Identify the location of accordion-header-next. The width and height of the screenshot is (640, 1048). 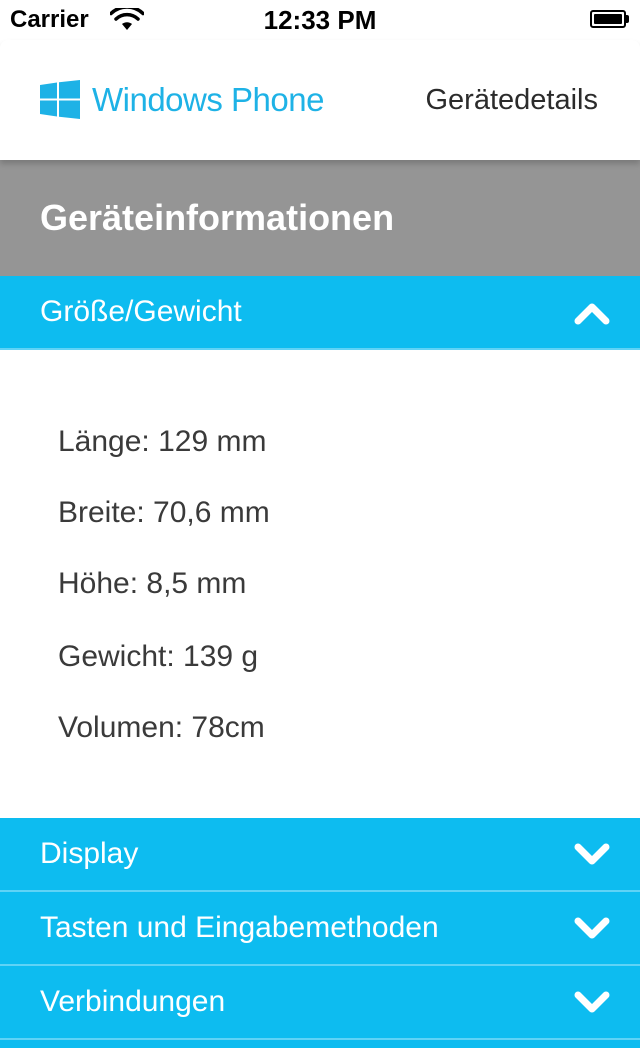
(320, 1044).